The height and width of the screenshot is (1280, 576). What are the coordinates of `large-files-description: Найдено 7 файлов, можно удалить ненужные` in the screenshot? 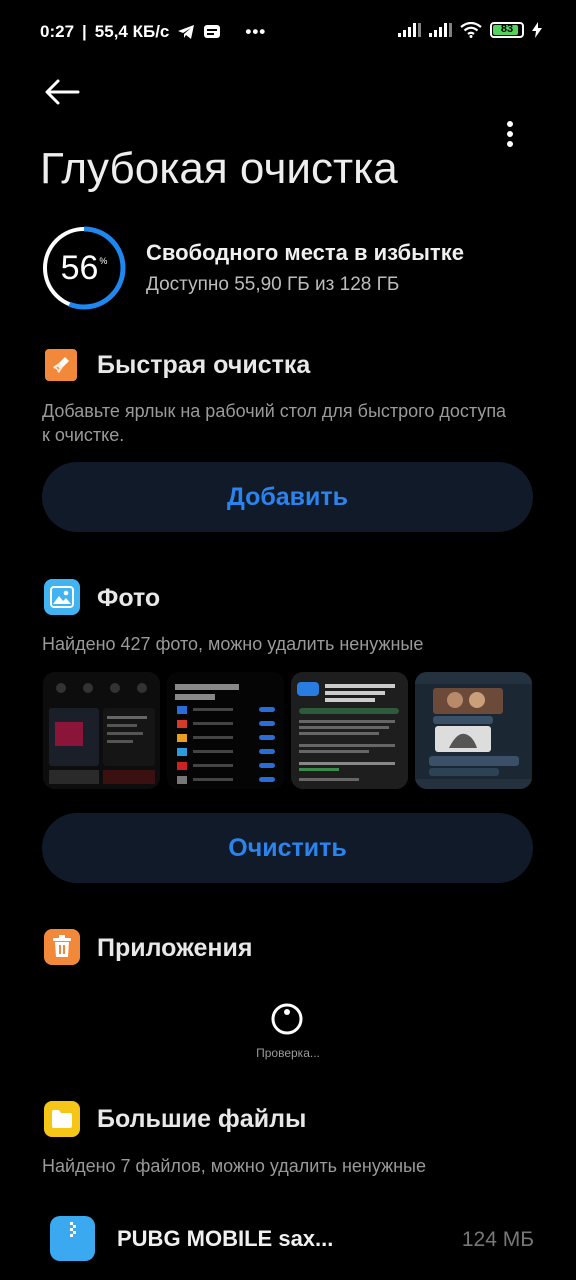 It's located at (234, 1166).